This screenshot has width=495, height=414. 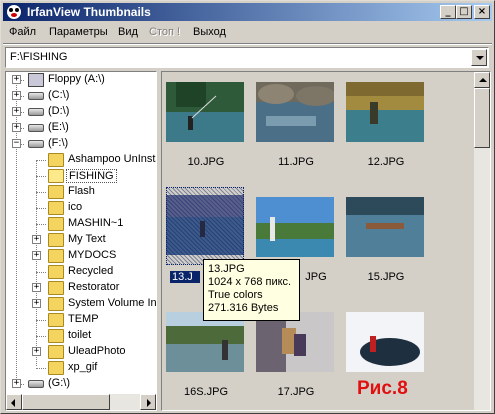 What do you see at coordinates (250, 282) in the screenshot?
I see `tooltip-dimensions: 1024 x 768 пикс.` at bounding box center [250, 282].